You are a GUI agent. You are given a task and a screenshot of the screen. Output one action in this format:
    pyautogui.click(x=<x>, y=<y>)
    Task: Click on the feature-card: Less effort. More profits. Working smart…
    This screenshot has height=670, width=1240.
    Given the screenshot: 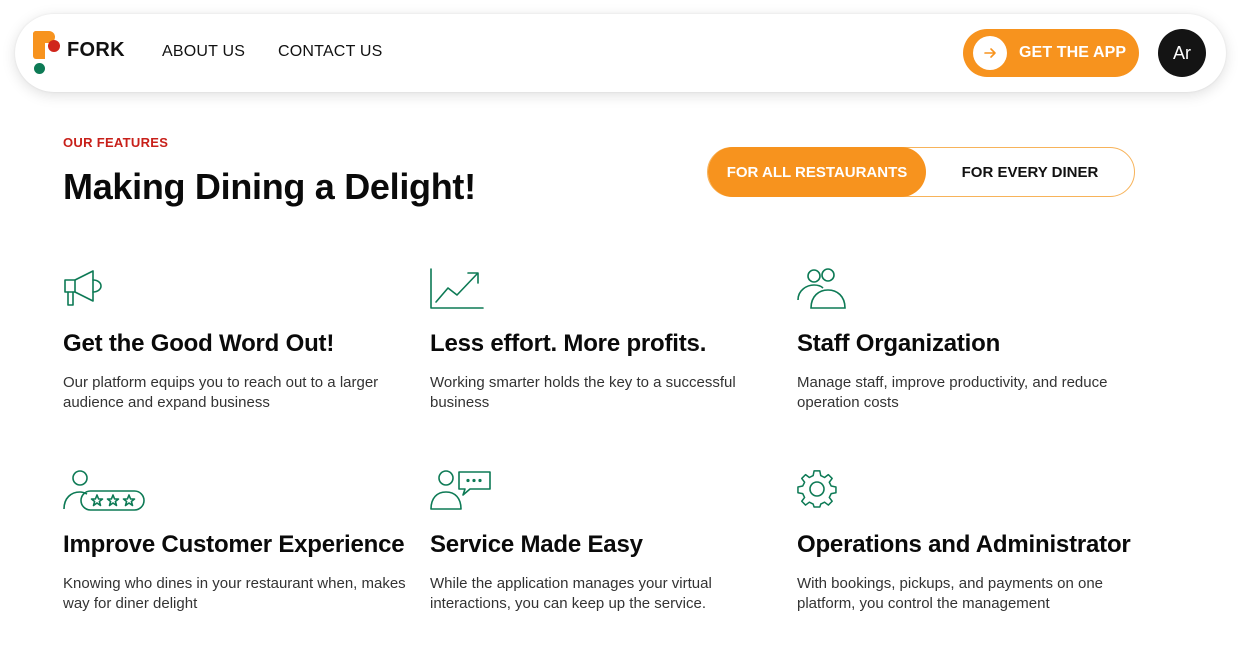 What is the action you would take?
    pyautogui.click(x=602, y=339)
    